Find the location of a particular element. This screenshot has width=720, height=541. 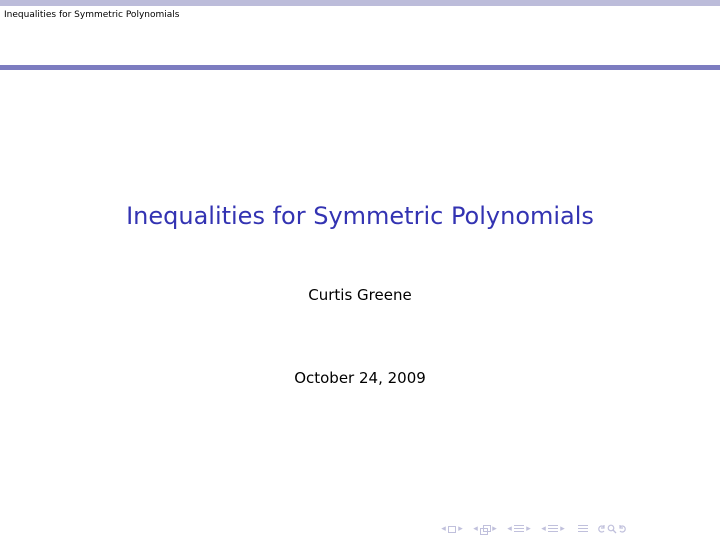

header-rule is located at coordinates (360, 67).